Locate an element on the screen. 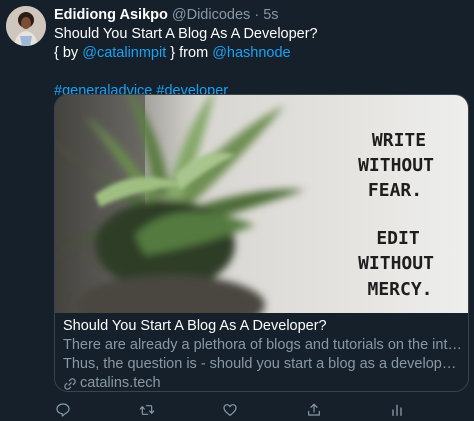 This screenshot has width=474, height=421. avatar is located at coordinates (26, 26).